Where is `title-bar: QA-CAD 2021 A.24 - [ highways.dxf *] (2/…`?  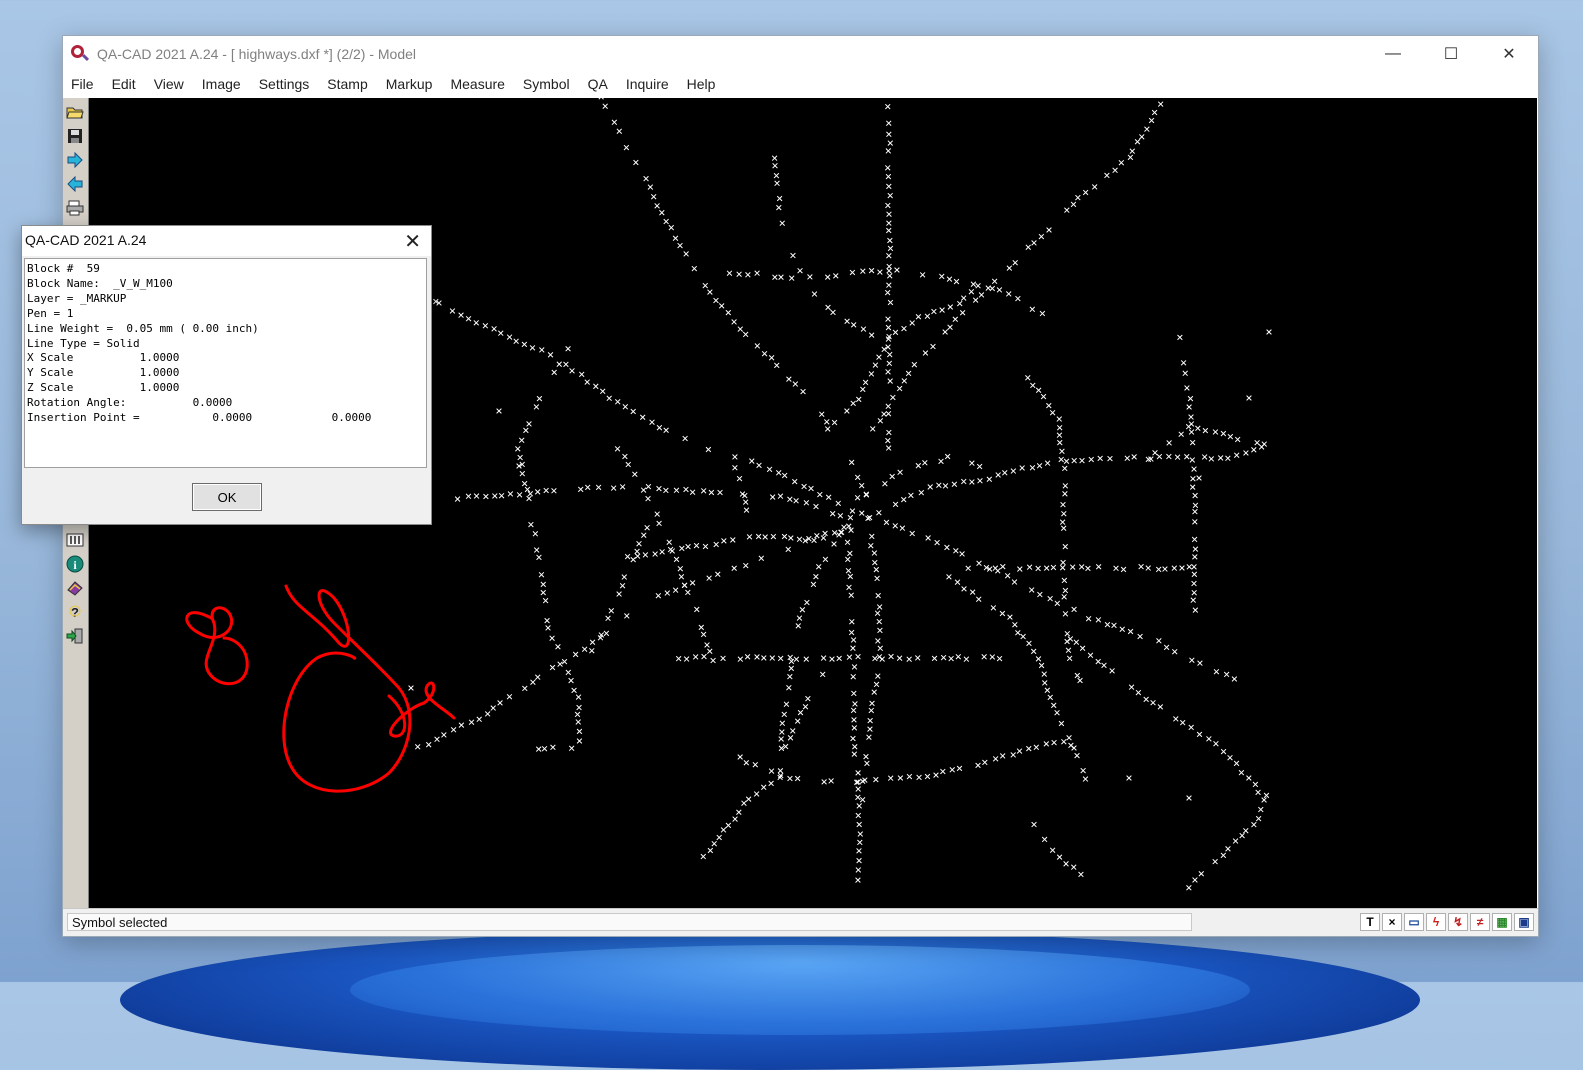
title-bar: QA-CAD 2021 A.24 - [ highways.dxf *] (2/… is located at coordinates (800, 54).